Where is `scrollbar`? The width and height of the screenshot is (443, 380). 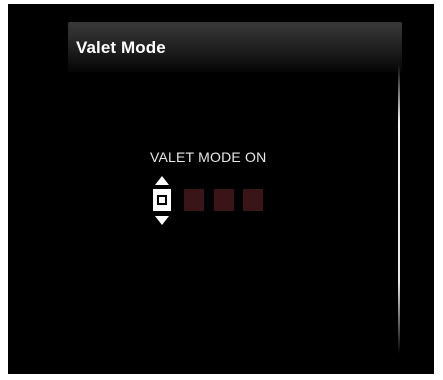 scrollbar is located at coordinates (399, 209).